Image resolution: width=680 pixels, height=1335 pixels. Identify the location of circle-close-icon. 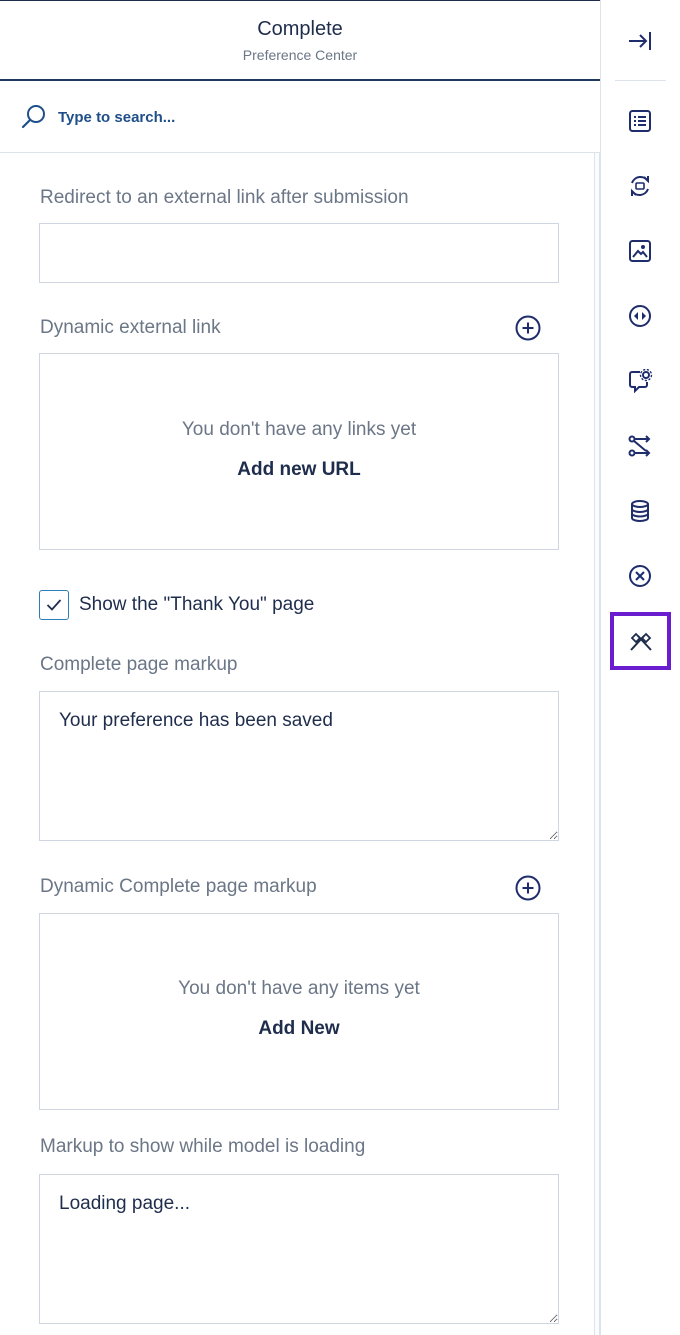
(640, 576).